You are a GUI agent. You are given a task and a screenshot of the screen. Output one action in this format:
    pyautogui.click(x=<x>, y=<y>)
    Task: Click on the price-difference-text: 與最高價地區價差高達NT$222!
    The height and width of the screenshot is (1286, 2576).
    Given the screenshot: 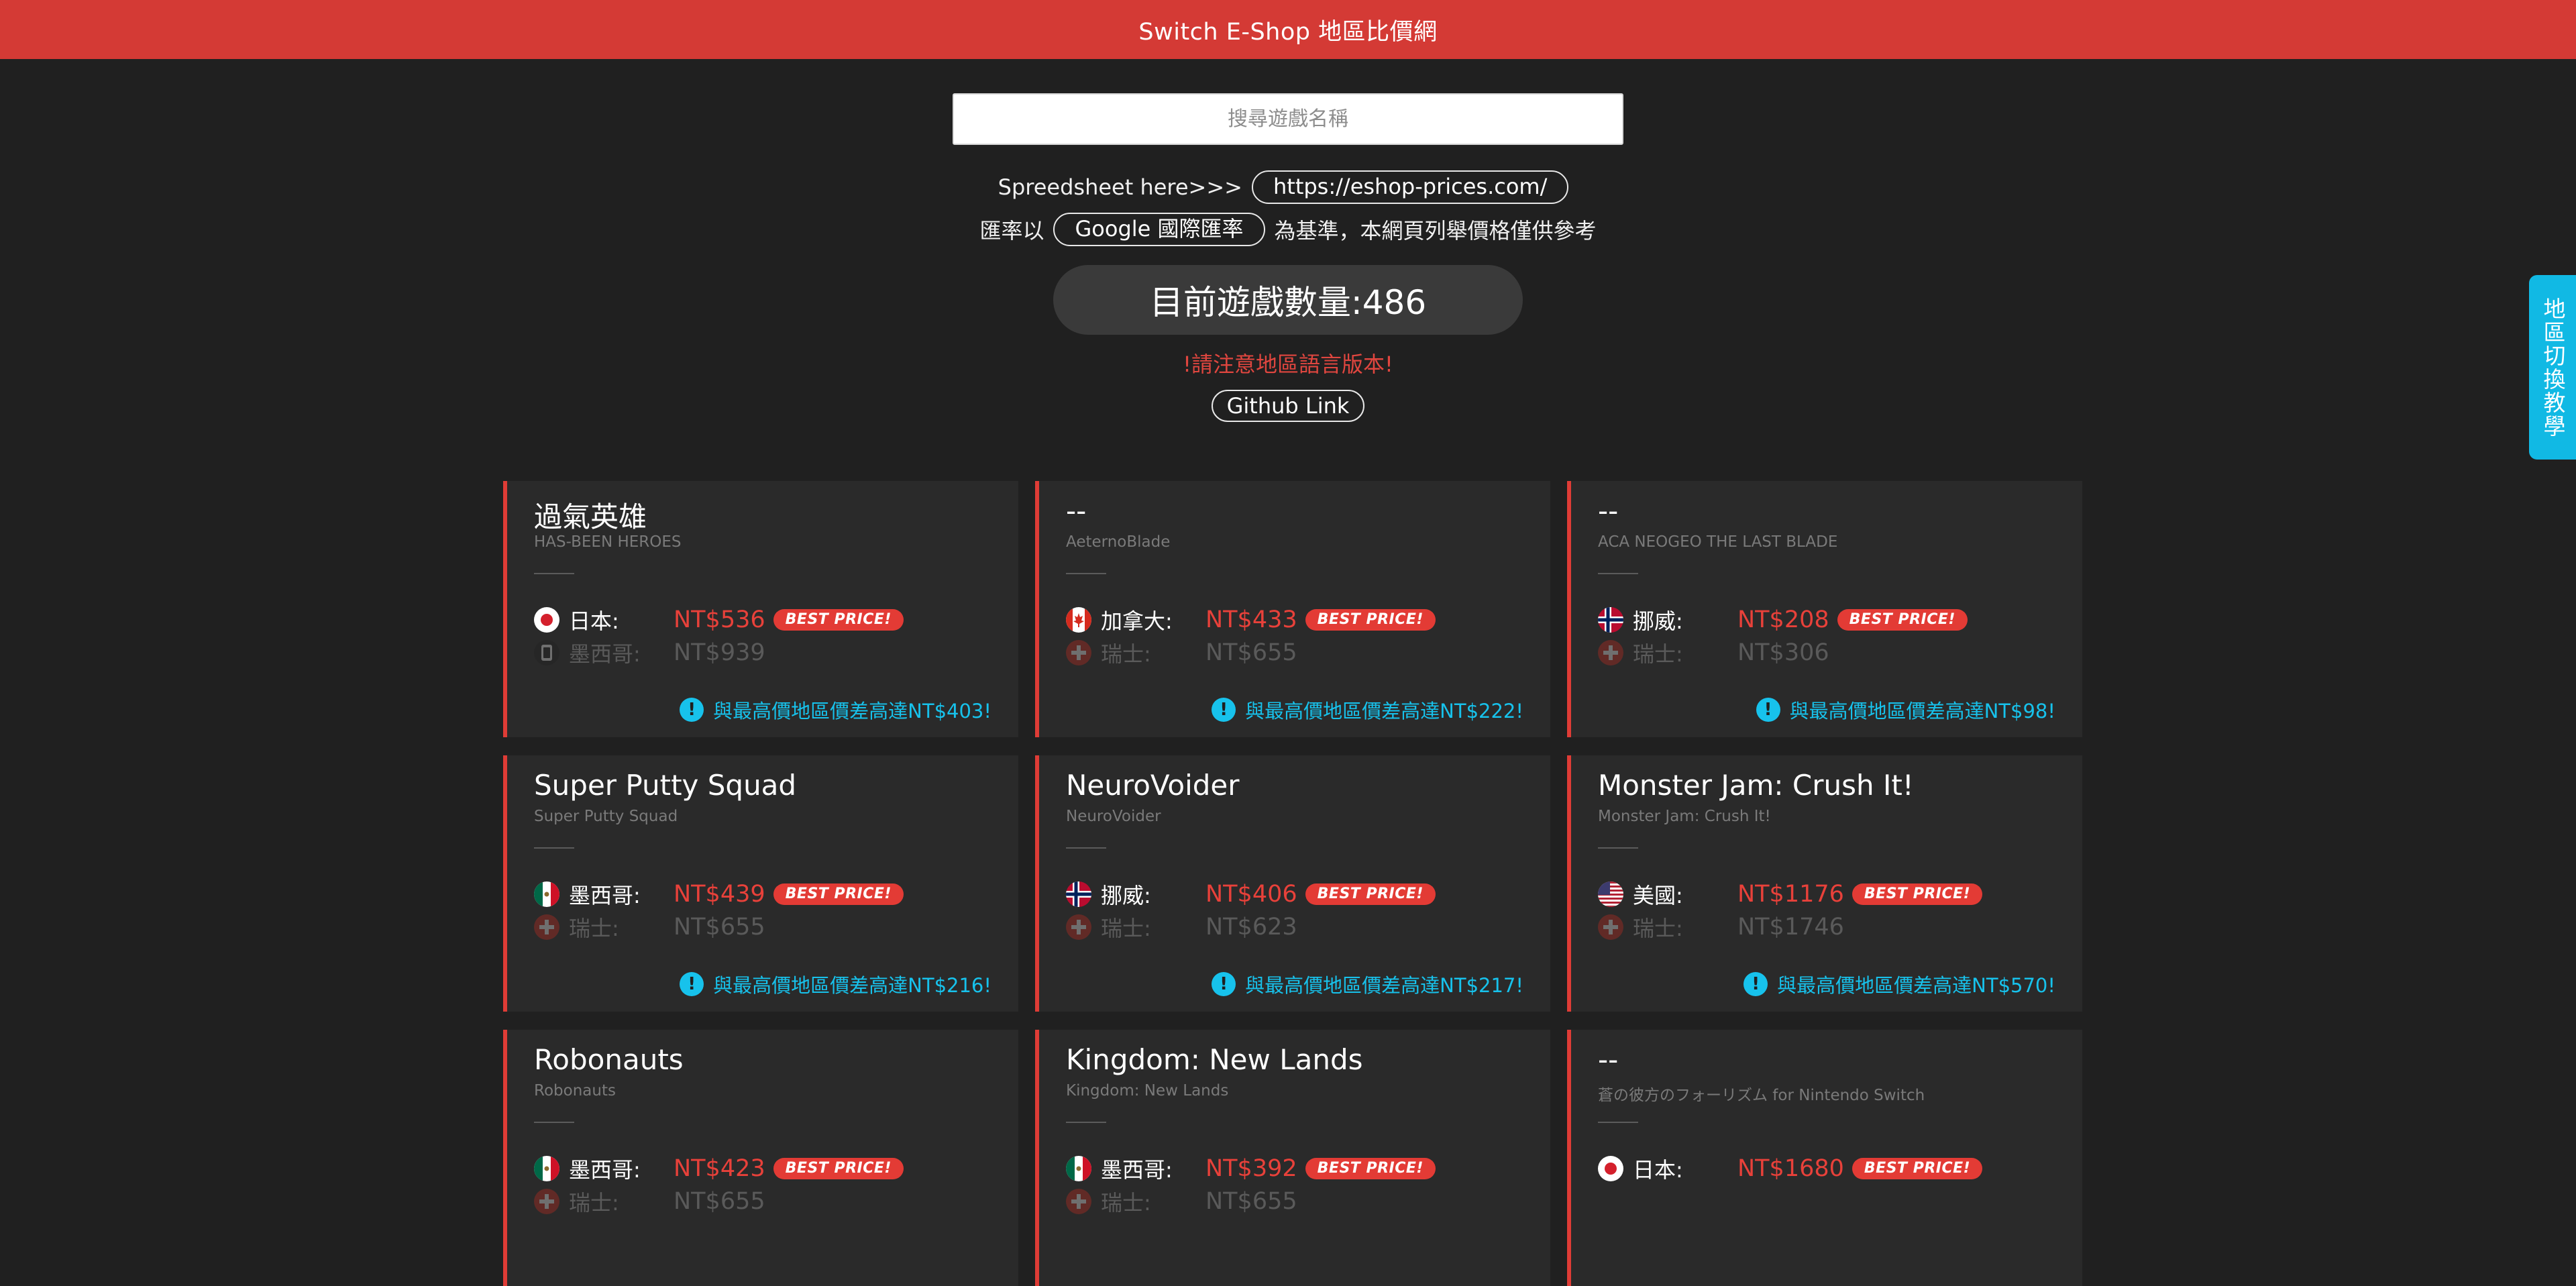 What is the action you would take?
    pyautogui.click(x=1384, y=711)
    